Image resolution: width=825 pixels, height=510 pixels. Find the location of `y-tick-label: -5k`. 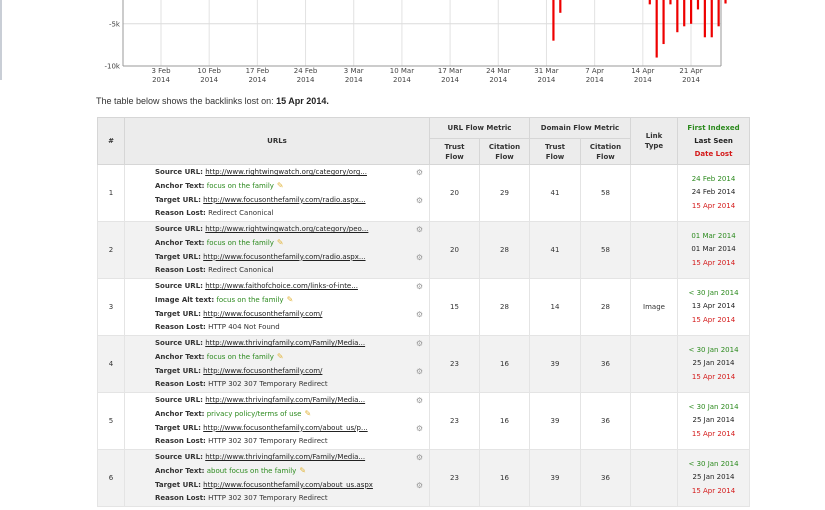

y-tick-label: -5k is located at coordinates (115, 24).